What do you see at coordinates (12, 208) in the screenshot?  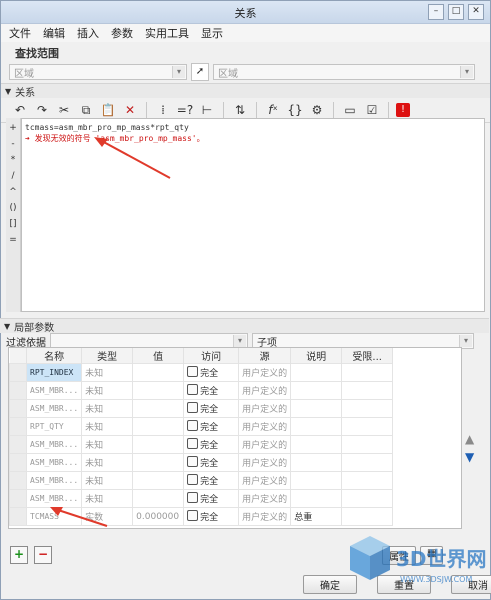 I see `operator-parens: ()` at bounding box center [12, 208].